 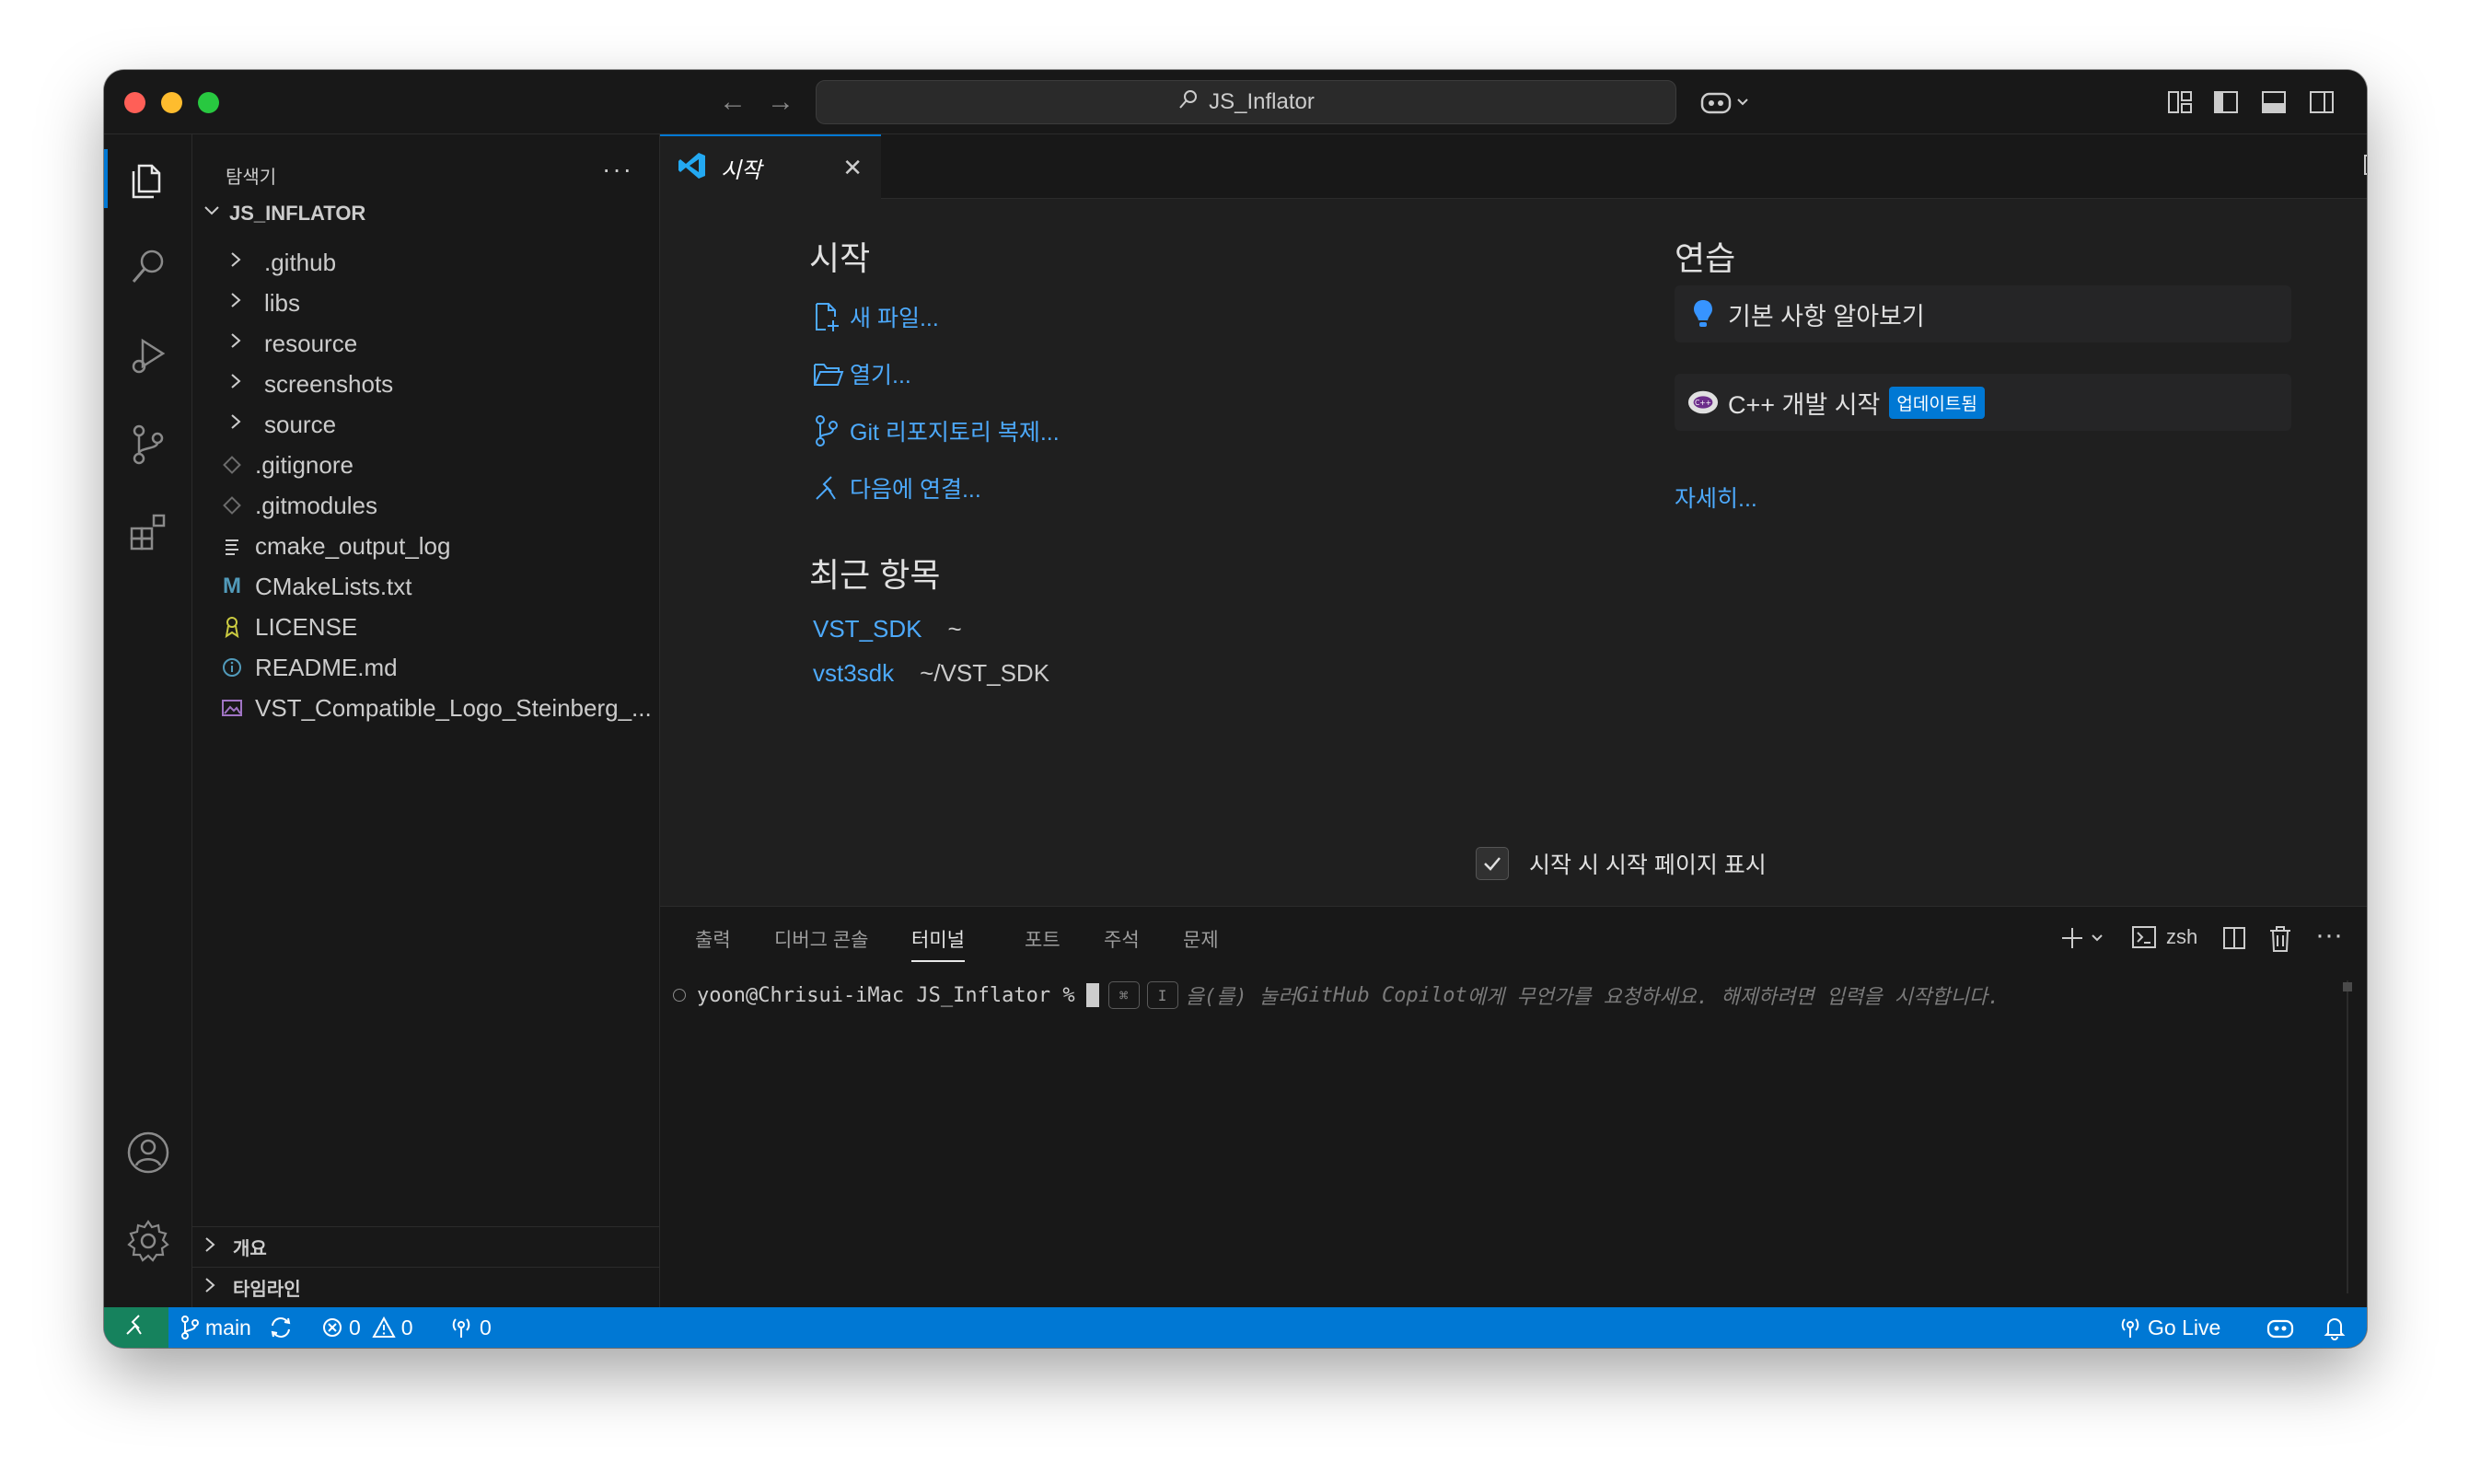 What do you see at coordinates (875, 575) in the screenshot?
I see `recent-heading: 최근 항목` at bounding box center [875, 575].